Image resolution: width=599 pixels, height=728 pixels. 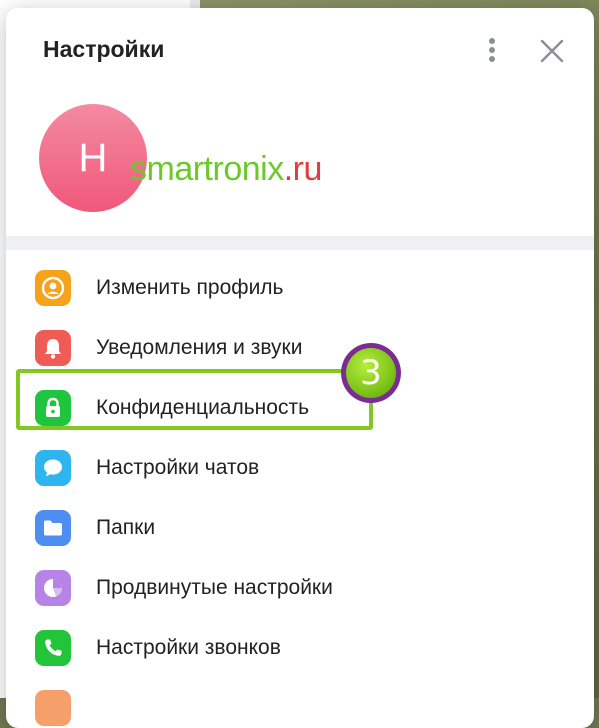 What do you see at coordinates (203, 407) in the screenshot?
I see `menu-item-label: Конфиденциальность` at bounding box center [203, 407].